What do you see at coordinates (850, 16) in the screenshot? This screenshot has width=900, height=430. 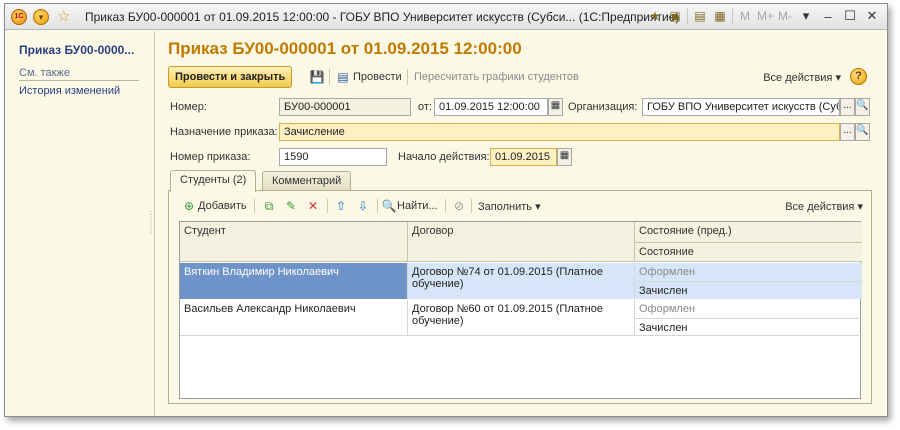 I see `maximize-icon: ☐` at bounding box center [850, 16].